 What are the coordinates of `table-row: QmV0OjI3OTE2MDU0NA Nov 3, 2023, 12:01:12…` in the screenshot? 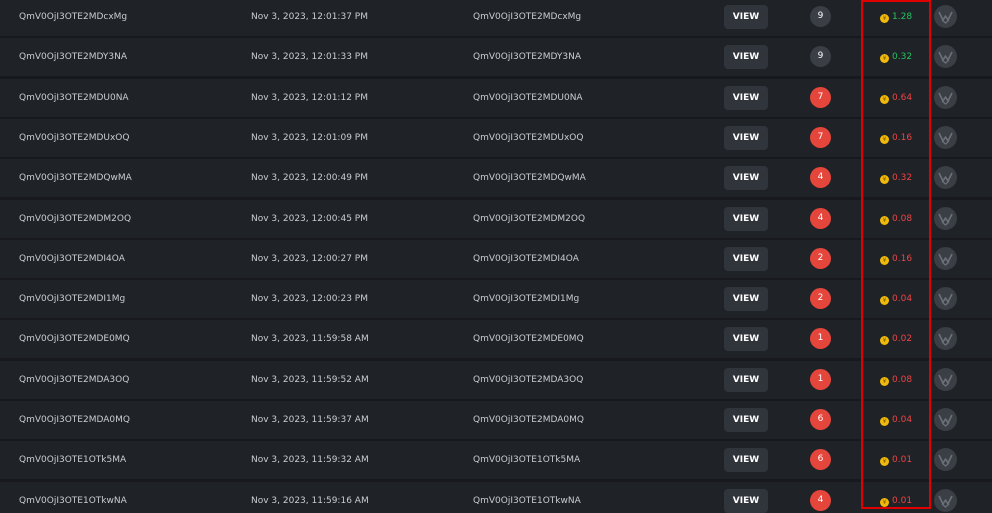 It's located at (496, 97).